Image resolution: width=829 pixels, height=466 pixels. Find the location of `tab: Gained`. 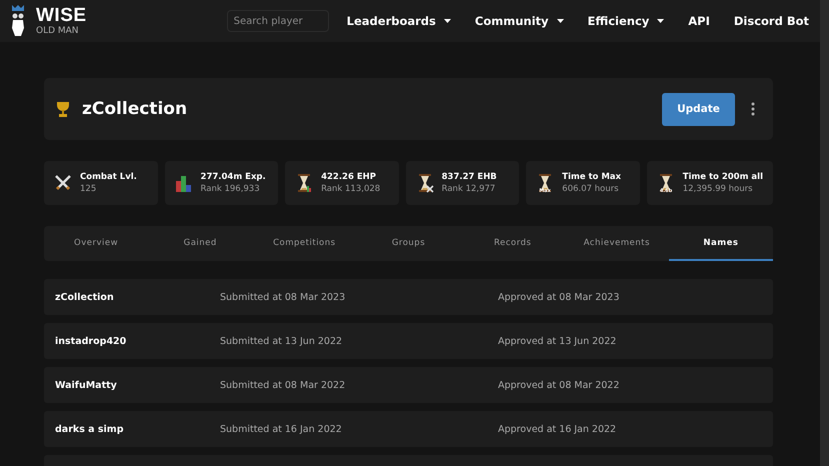

tab: Gained is located at coordinates (200, 243).